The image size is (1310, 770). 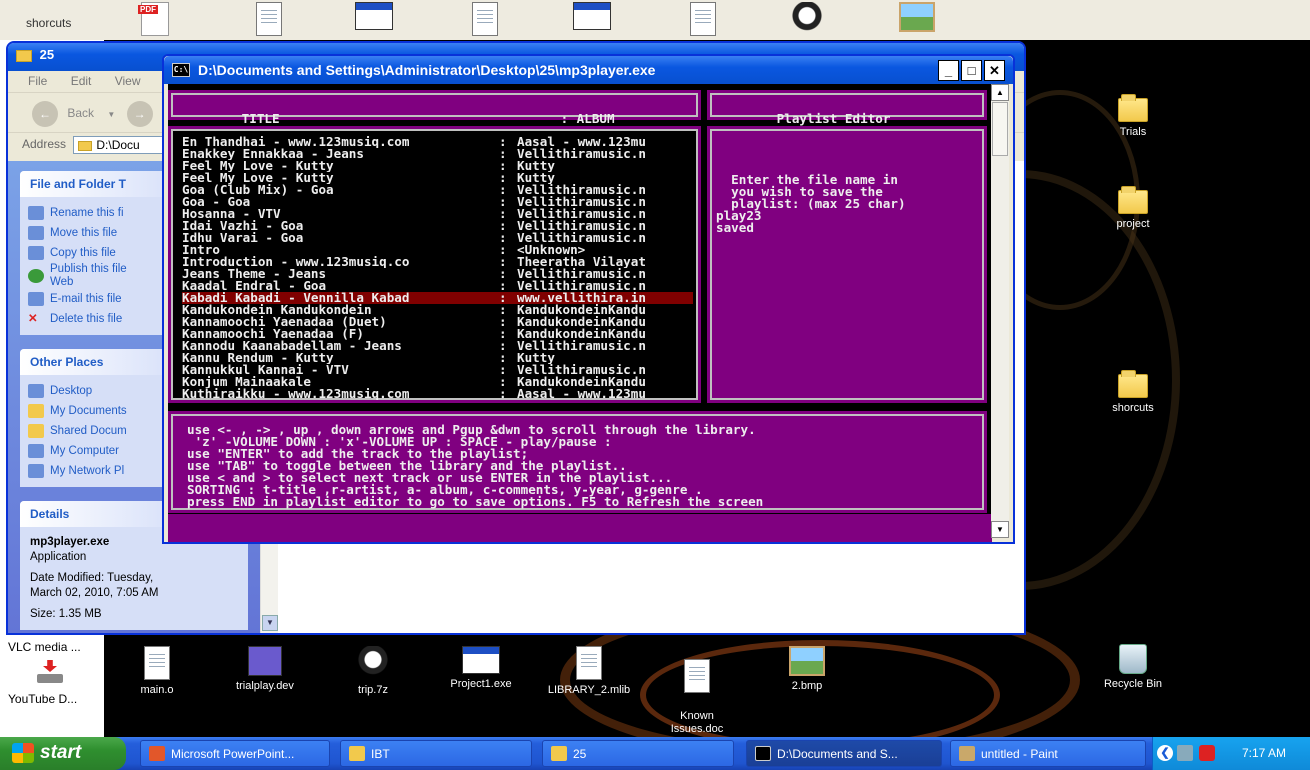 I want to click on desktop-icon-label: Known Issues.doc, so click(x=697, y=722).